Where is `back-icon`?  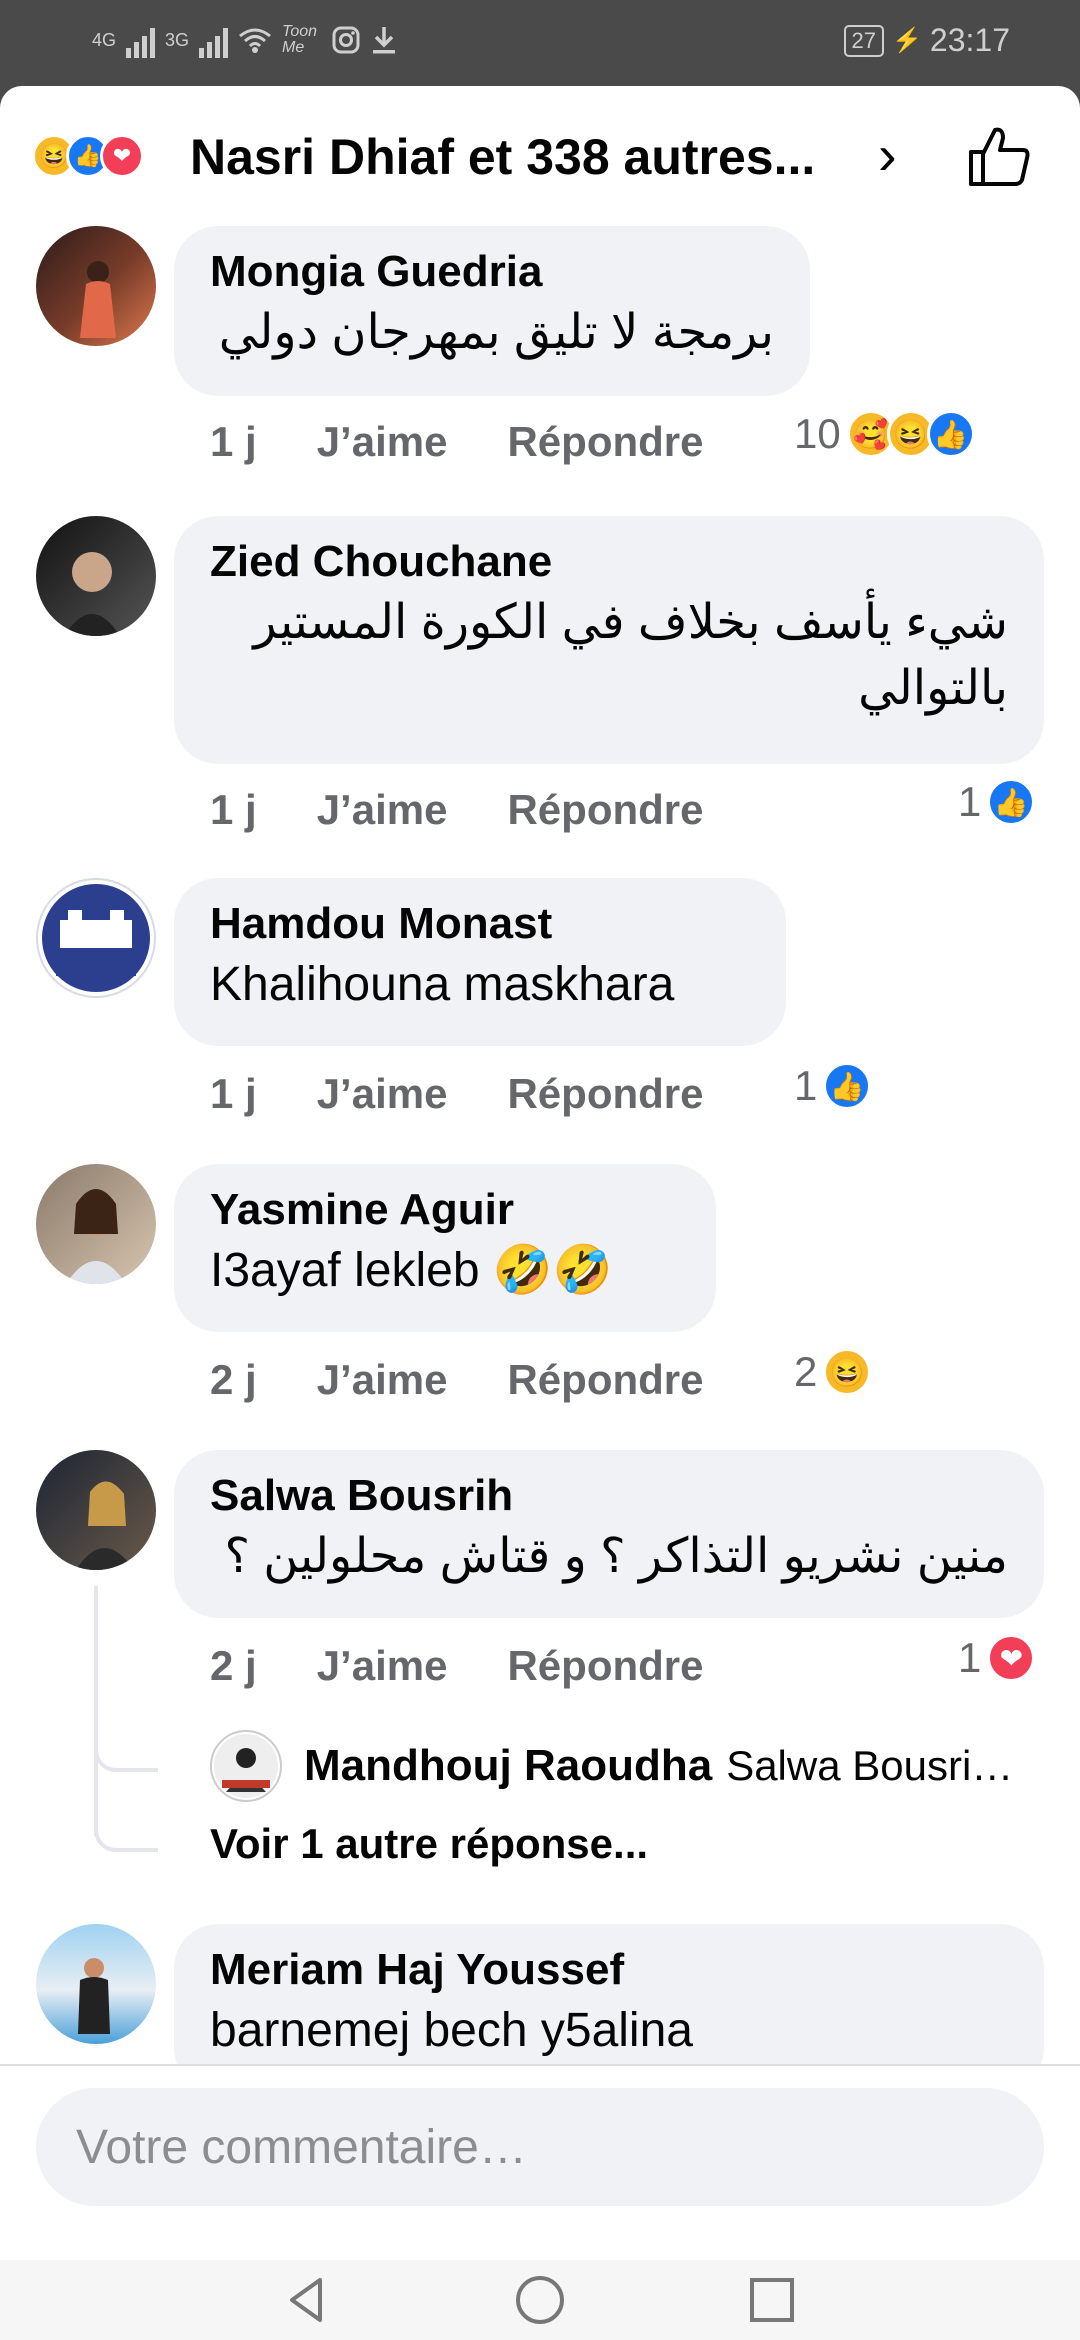
back-icon is located at coordinates (308, 2300).